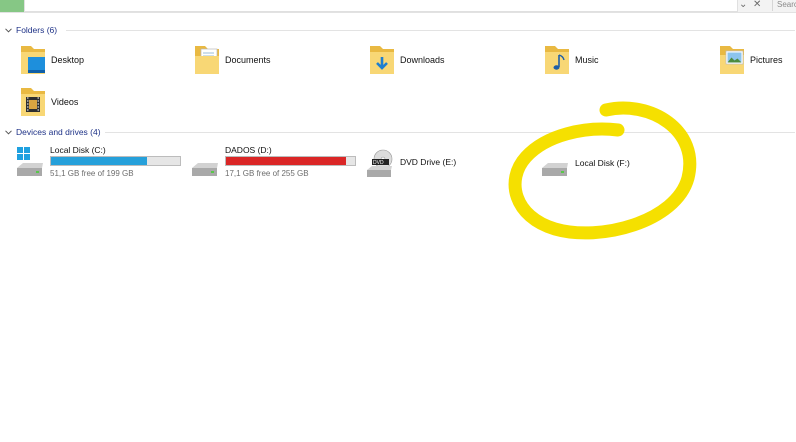  What do you see at coordinates (58, 132) in the screenshot?
I see `drives-group-label: Devices and drives (4)` at bounding box center [58, 132].